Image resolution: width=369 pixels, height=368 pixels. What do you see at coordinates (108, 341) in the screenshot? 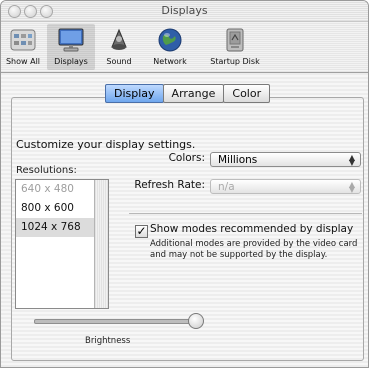
I see `brightness-label: Brightness` at bounding box center [108, 341].